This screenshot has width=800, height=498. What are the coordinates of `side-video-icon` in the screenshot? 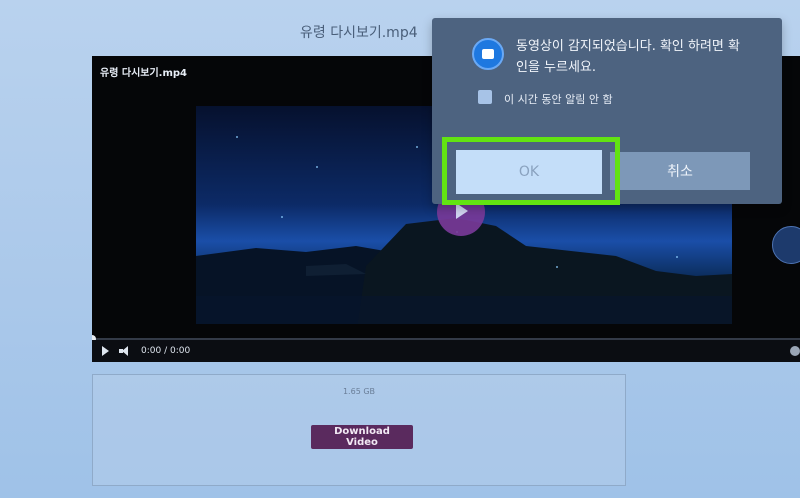 It's located at (786, 245).